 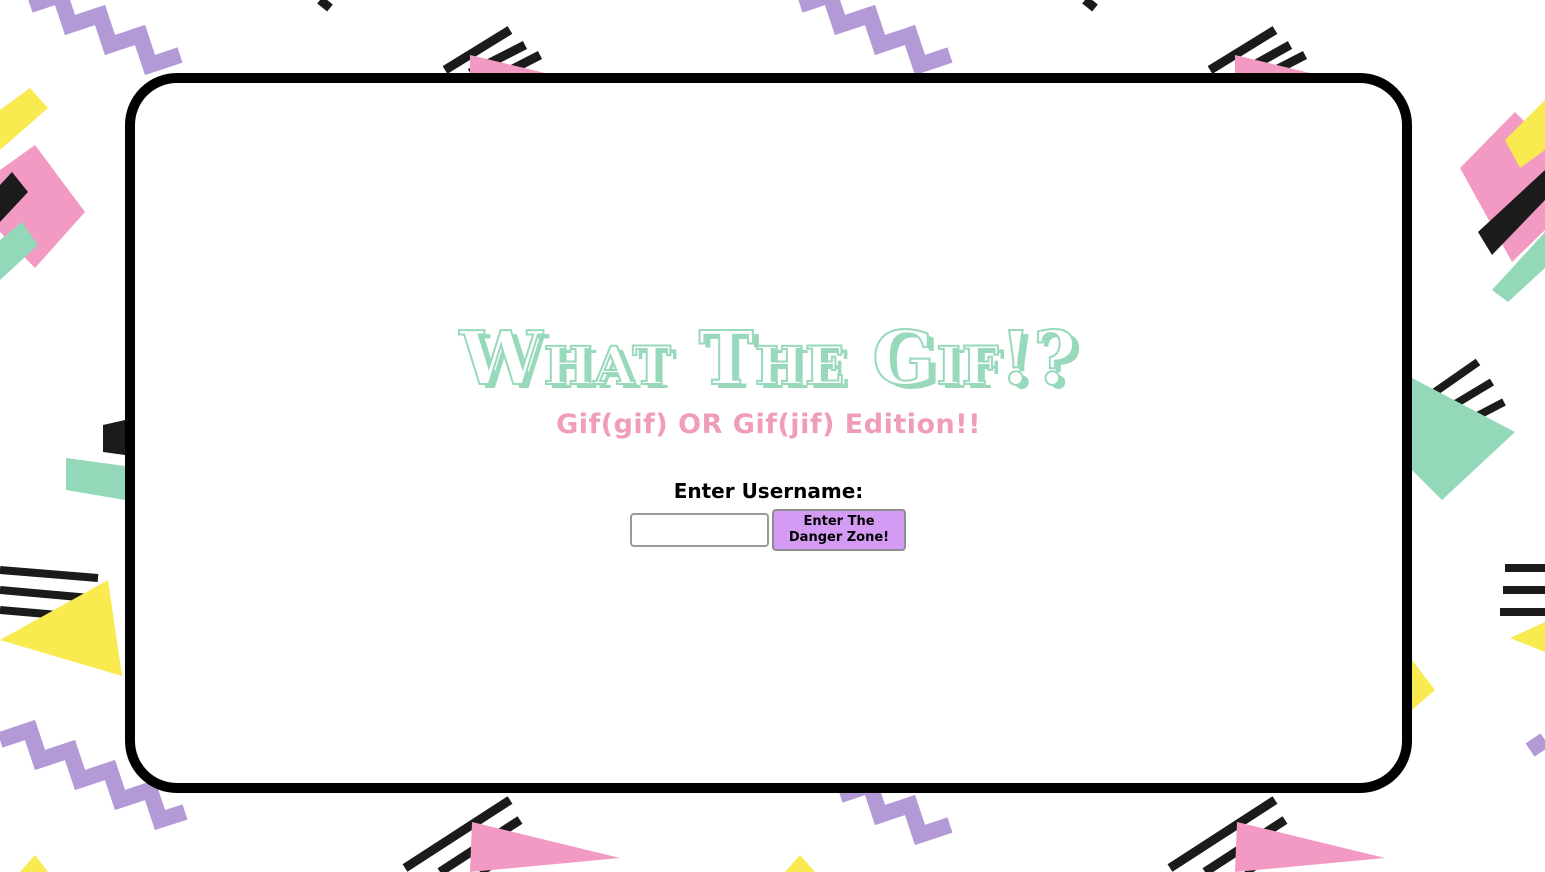 What do you see at coordinates (699, 530) in the screenshot?
I see `username-input` at bounding box center [699, 530].